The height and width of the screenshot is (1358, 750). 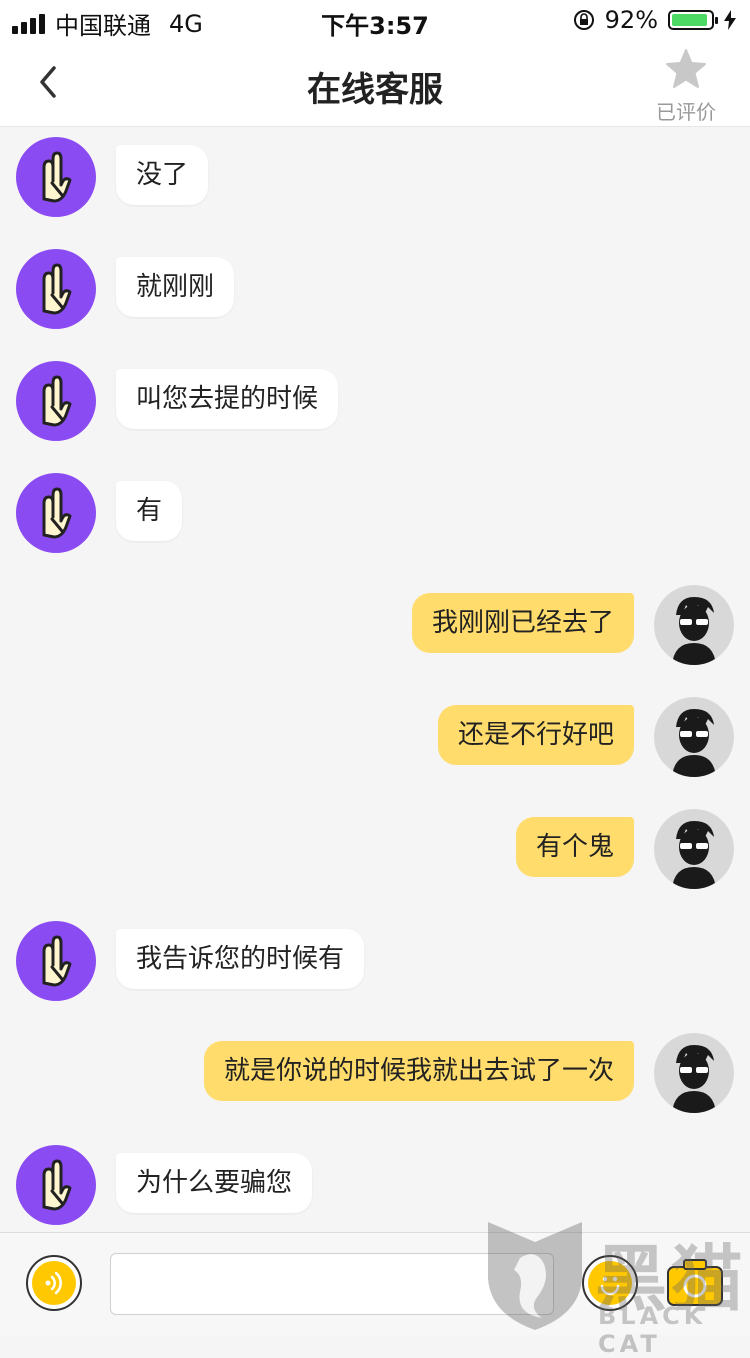 I want to click on user-message: 就是你说的时候我就出去试了一次, so click(x=375, y=1073).